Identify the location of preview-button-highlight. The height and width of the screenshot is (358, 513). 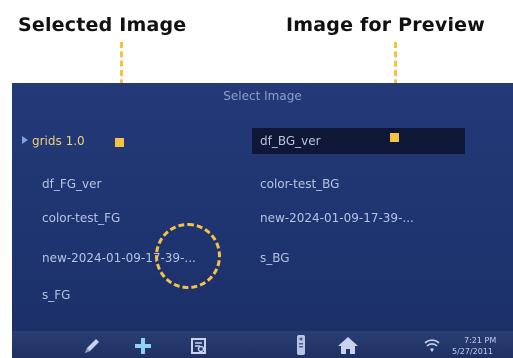
(188, 256).